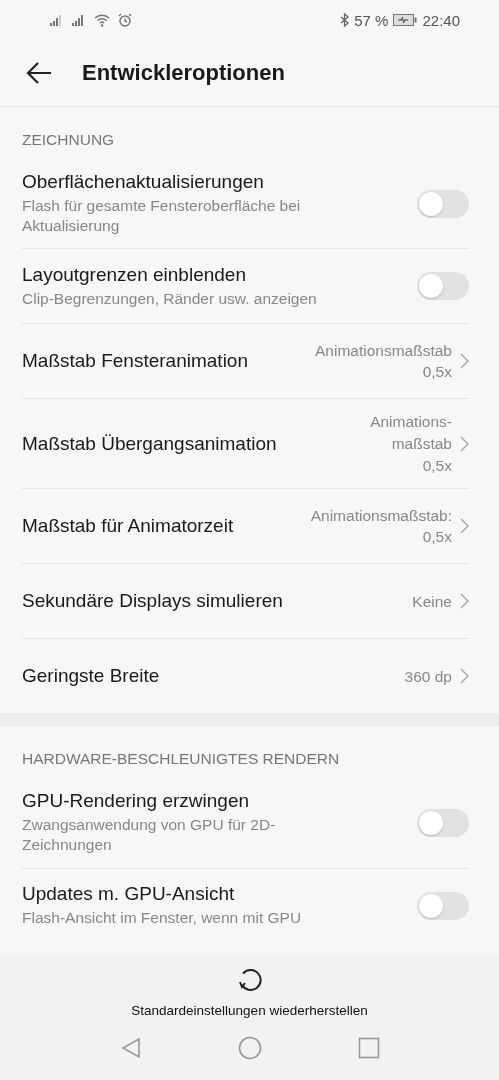 The image size is (499, 1080). I want to click on settings-row: Maßstab Übergangsanimation Animations- maßstab 0,5x, so click(245, 444).